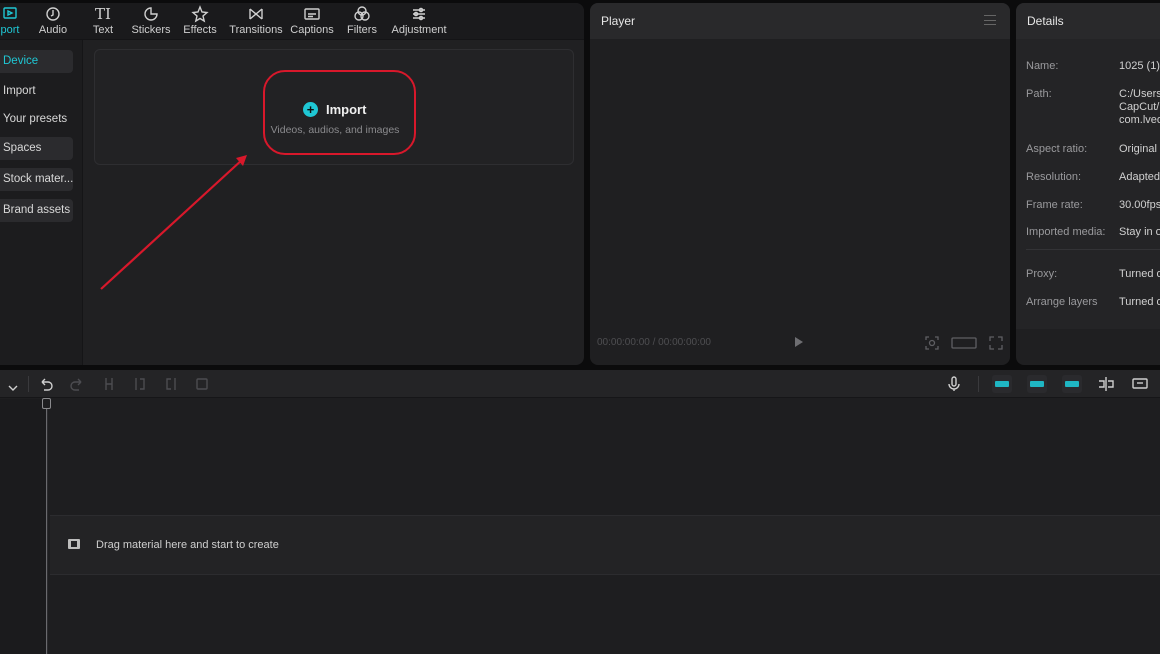 Image resolution: width=1160 pixels, height=654 pixels. What do you see at coordinates (654, 342) in the screenshot?
I see `player-timecode: 00:00:00:00 / 00:00:00:00` at bounding box center [654, 342].